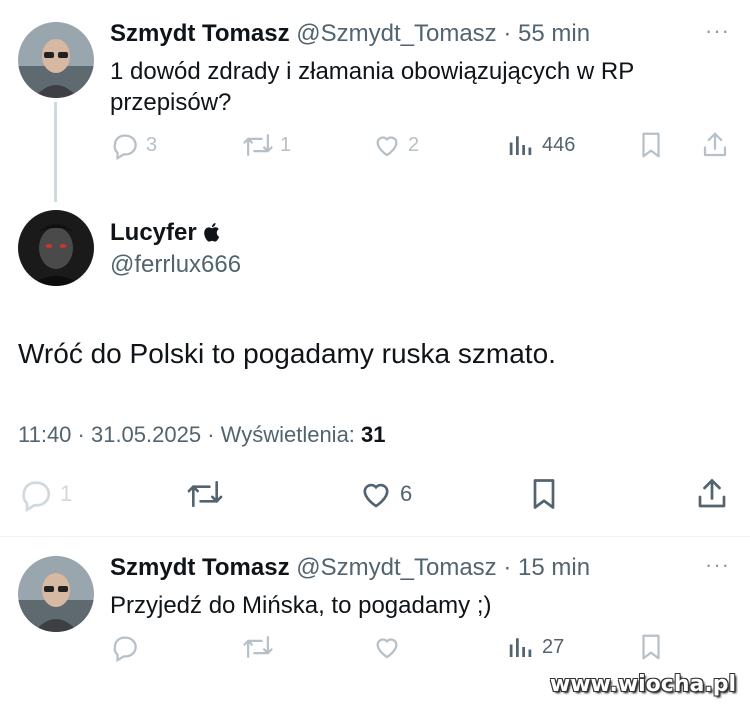 The height and width of the screenshot is (707, 750). Describe the element at coordinates (175, 265) in the screenshot. I see `author-handle: @ferrlux666` at that location.